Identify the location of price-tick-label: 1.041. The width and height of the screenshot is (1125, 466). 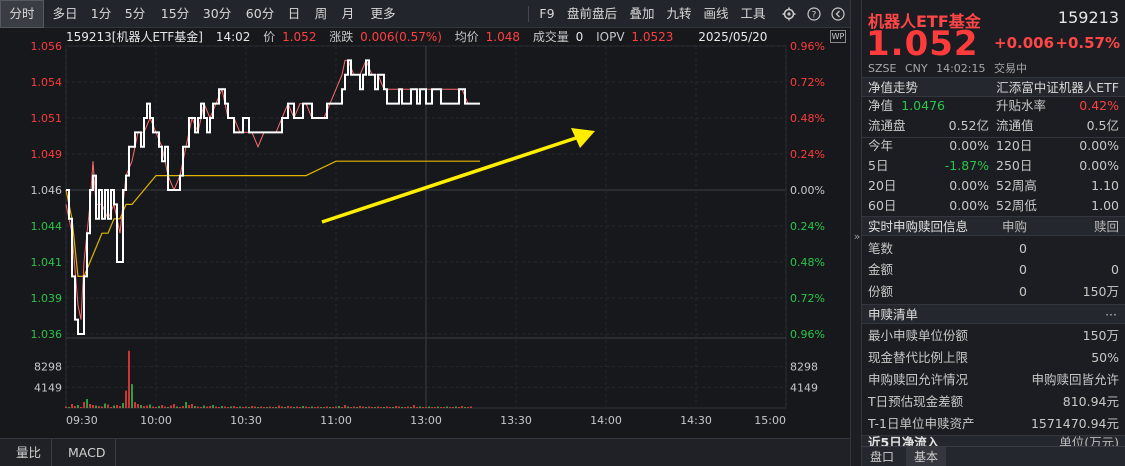
(47, 262).